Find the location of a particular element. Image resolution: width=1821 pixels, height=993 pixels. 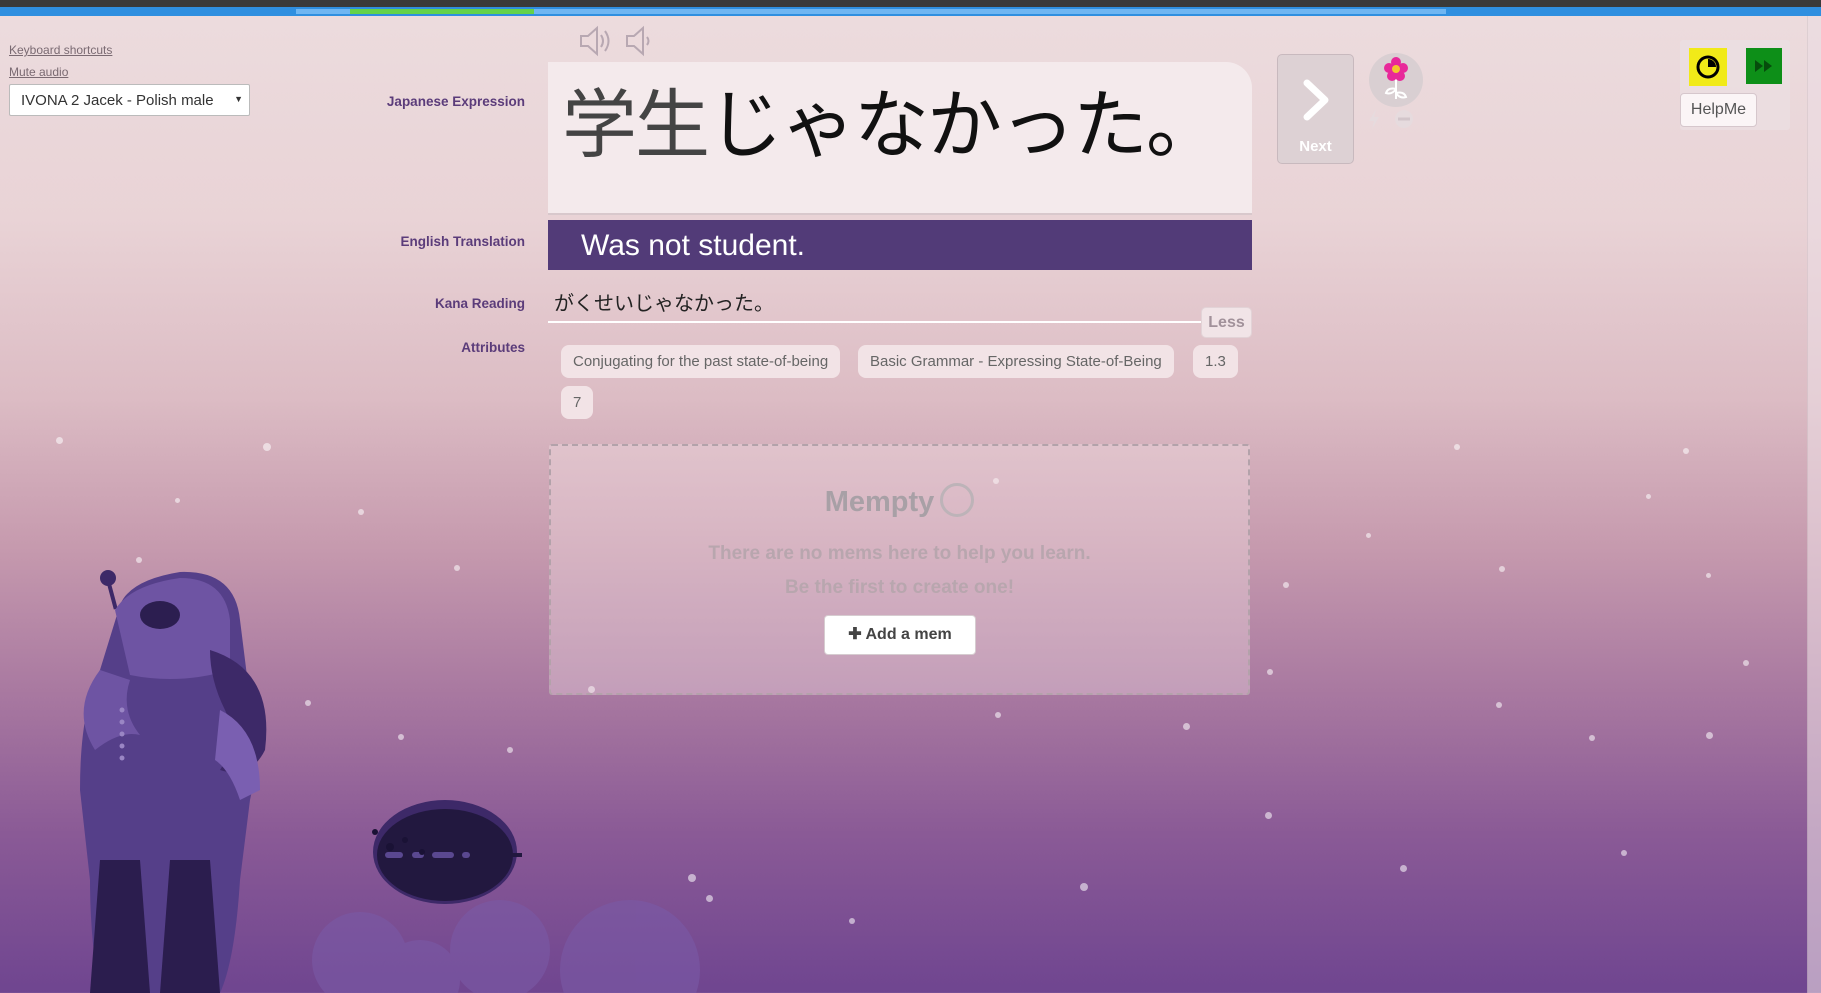

timer-icon is located at coordinates (1708, 67).